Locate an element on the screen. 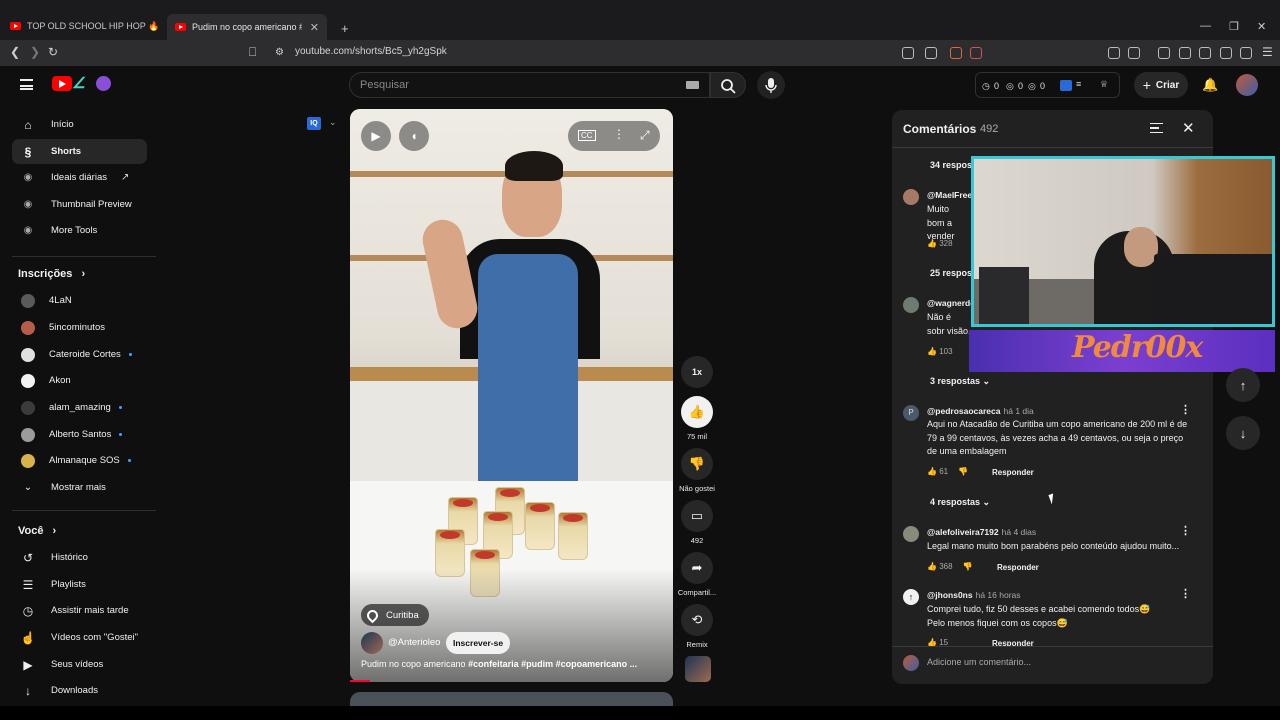 Image resolution: width=1280 pixels, height=720 pixels. channel-avatar is located at coordinates (372, 643).